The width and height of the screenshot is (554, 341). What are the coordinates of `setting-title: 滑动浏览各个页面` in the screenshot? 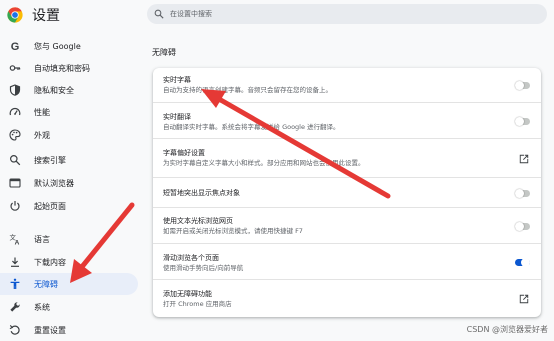 It's located at (191, 258).